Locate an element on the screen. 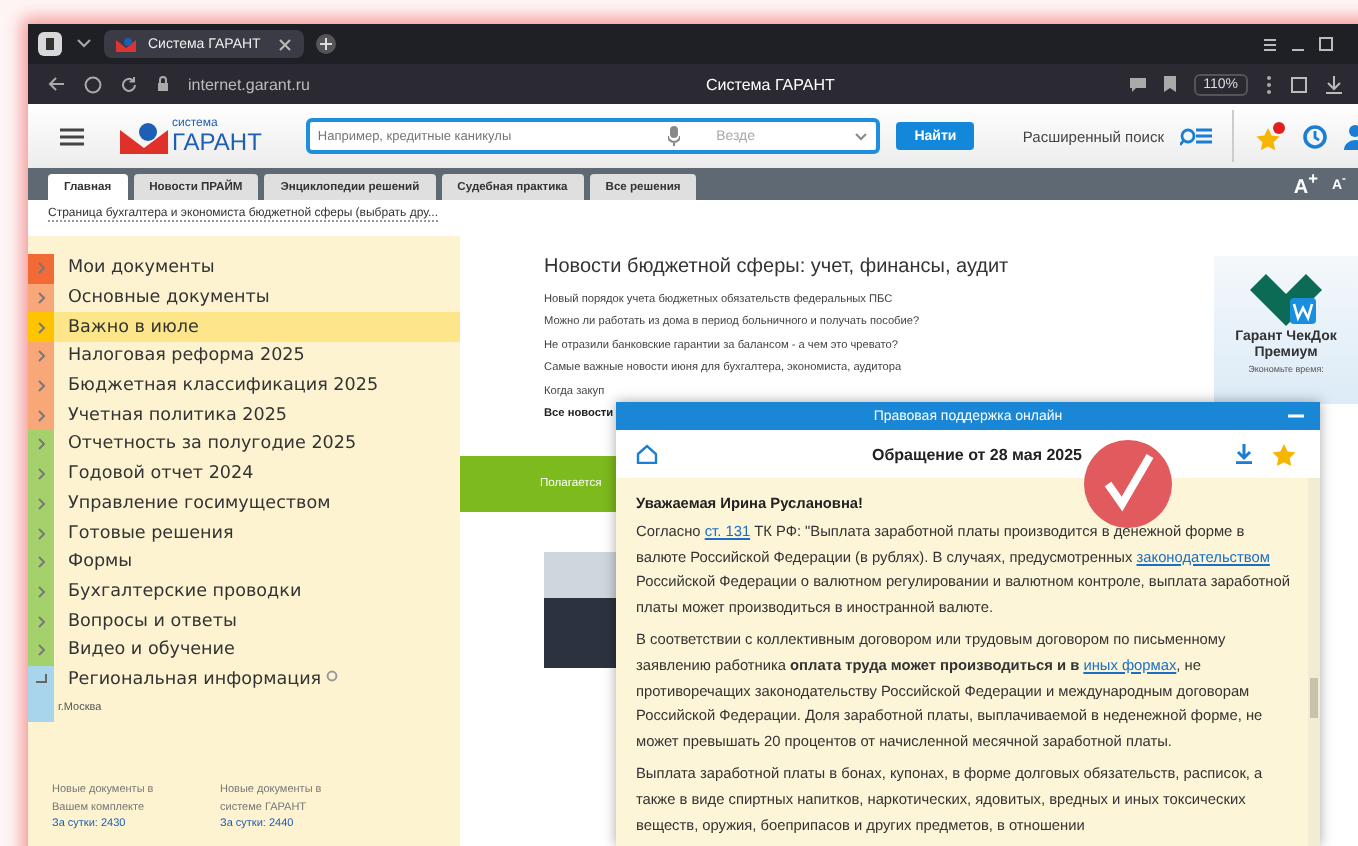  sidebar-item: Готовые решения is located at coordinates (244, 533).